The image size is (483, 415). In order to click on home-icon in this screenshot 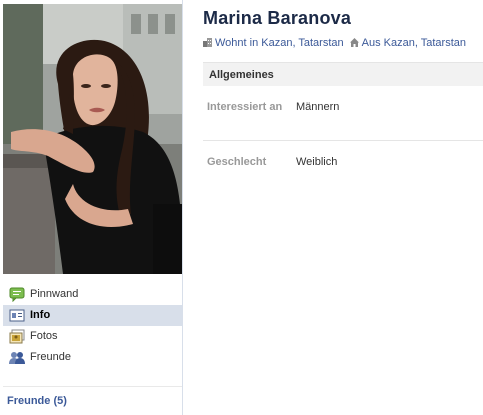, I will do `click(354, 44)`.